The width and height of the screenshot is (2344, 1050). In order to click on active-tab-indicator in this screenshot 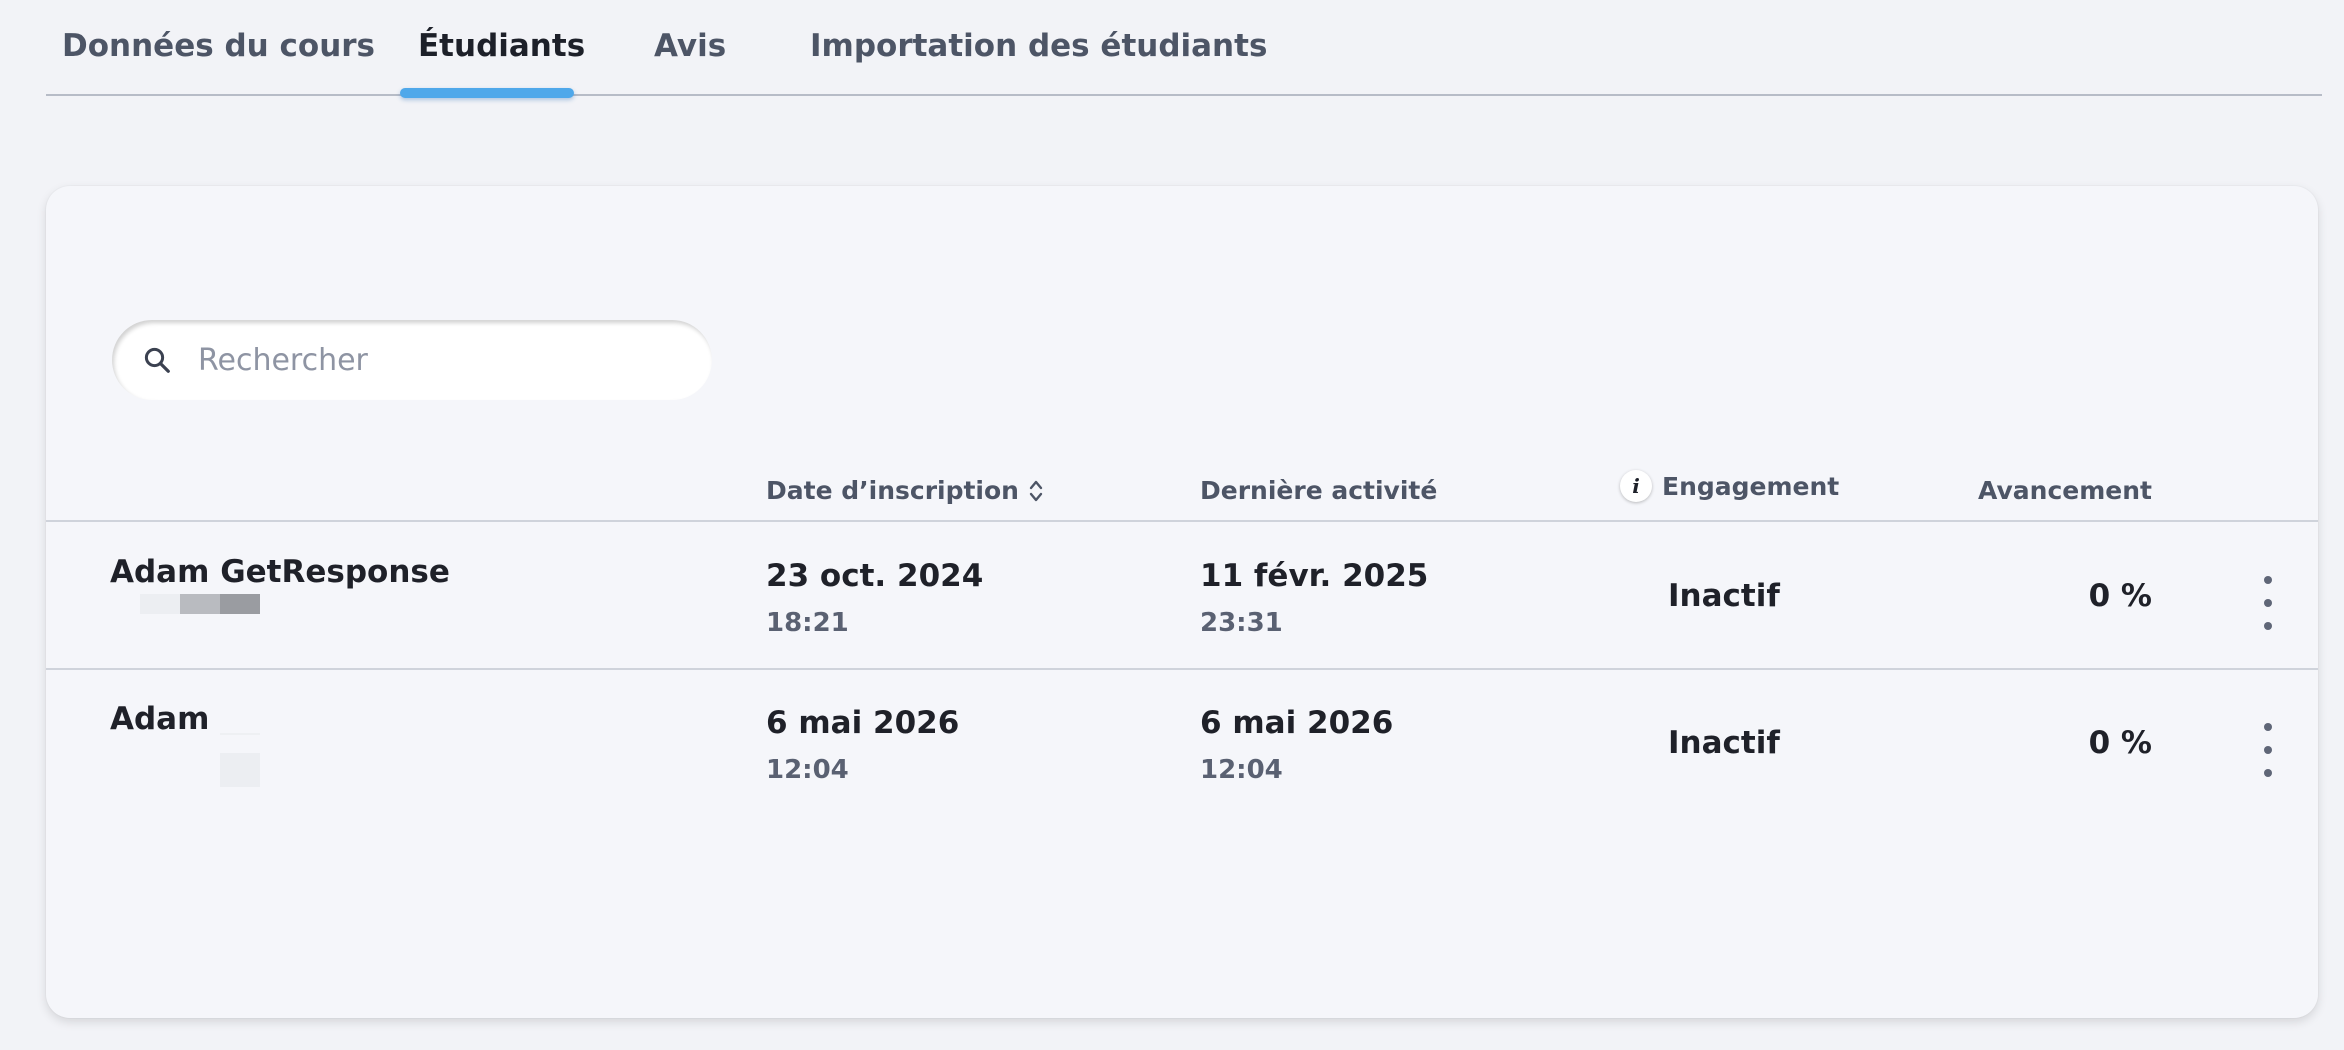, I will do `click(487, 93)`.